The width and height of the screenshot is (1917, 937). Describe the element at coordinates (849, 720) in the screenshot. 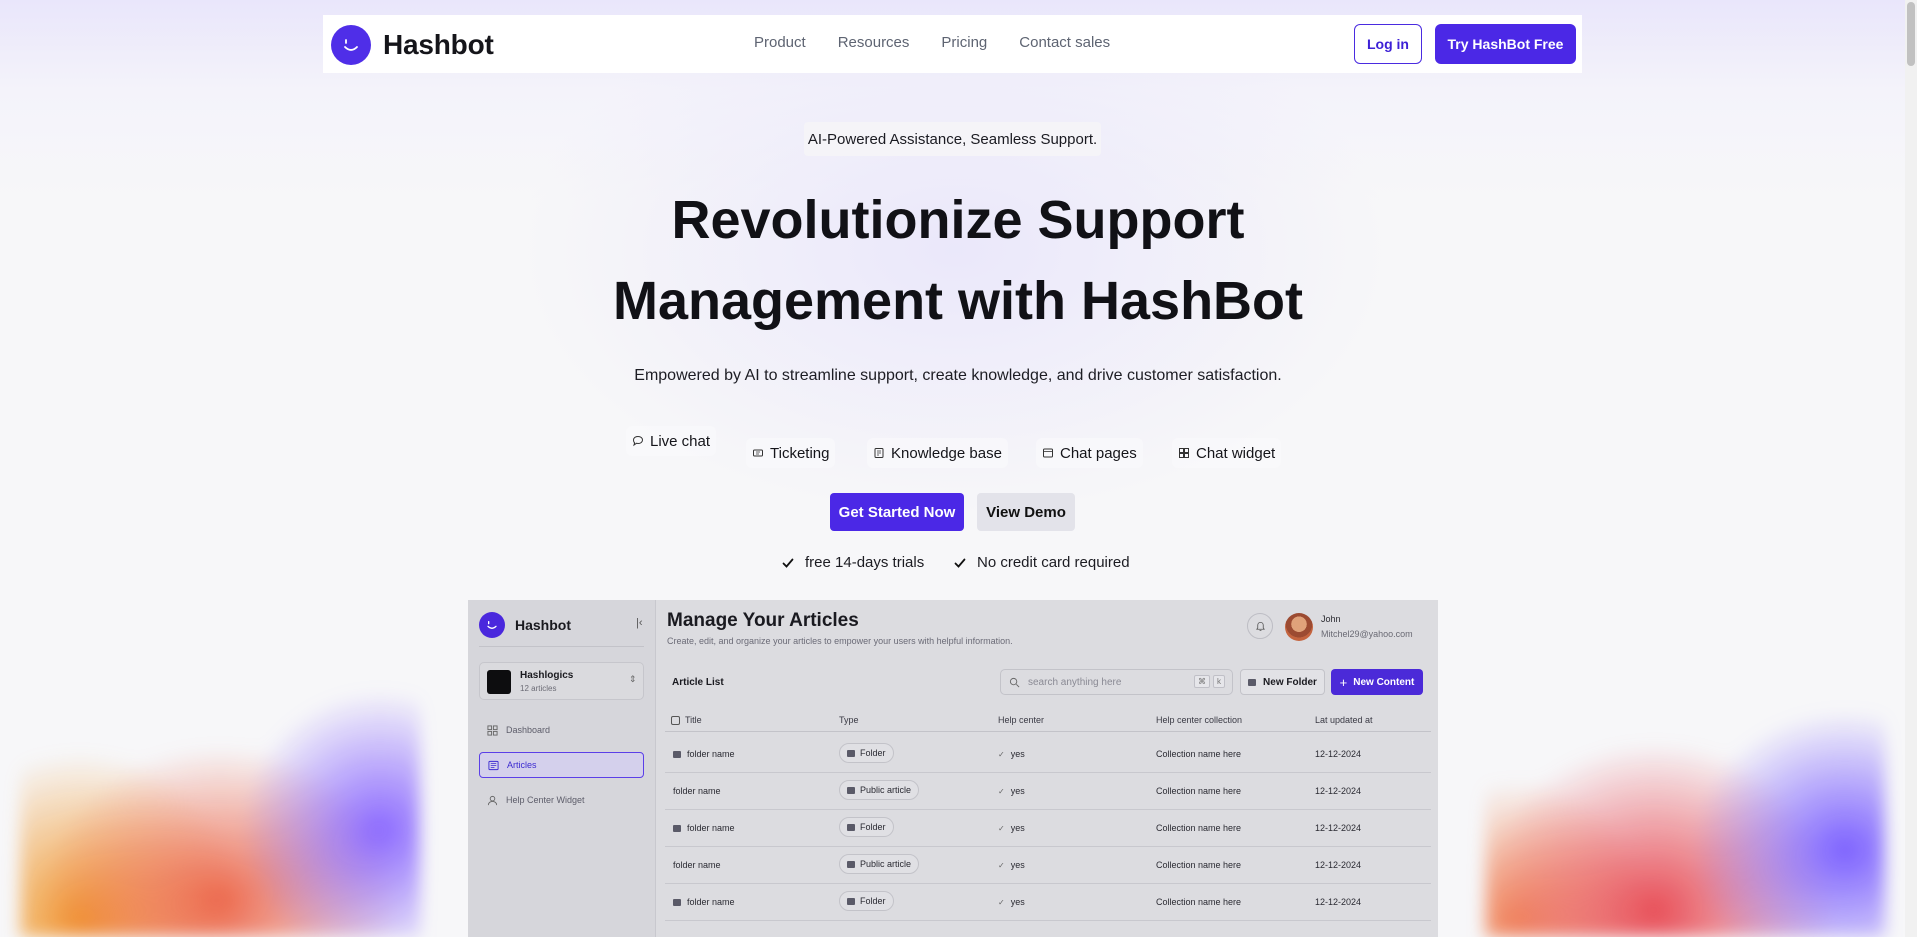

I see `column-type: Type` at that location.